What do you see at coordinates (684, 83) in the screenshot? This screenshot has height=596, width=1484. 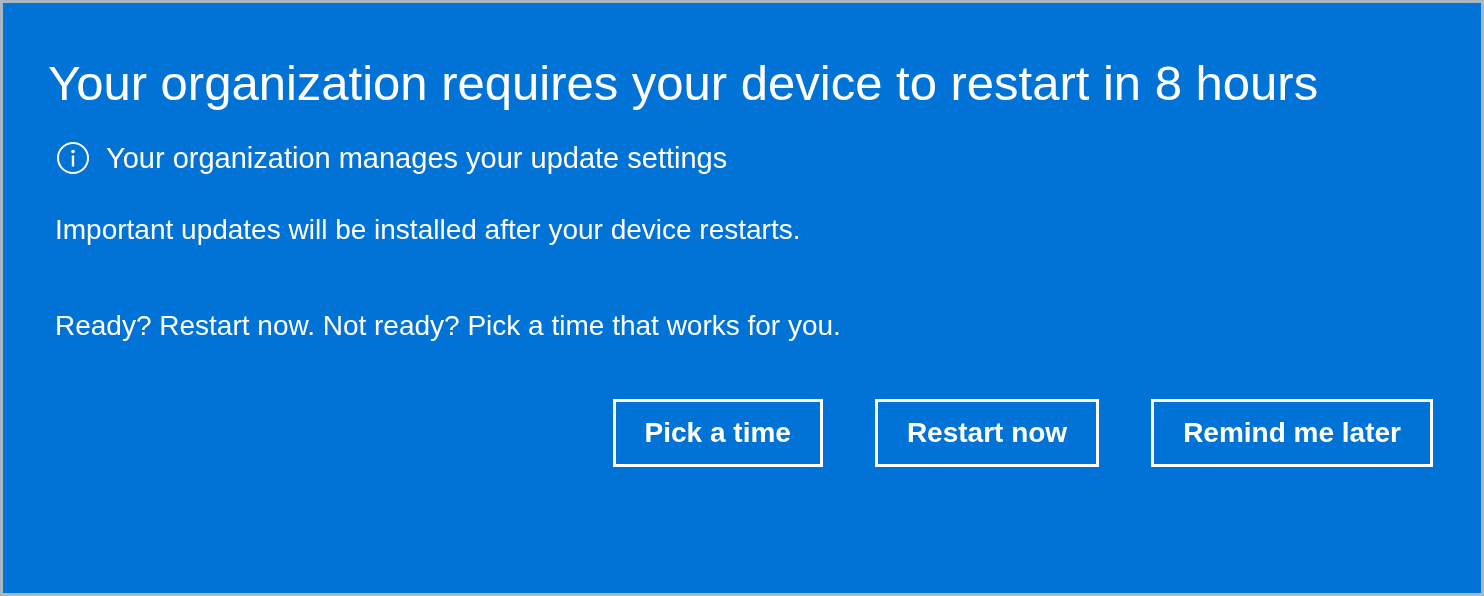 I see `dialog-title: Your organization requires your device to restart in 8 hours` at bounding box center [684, 83].